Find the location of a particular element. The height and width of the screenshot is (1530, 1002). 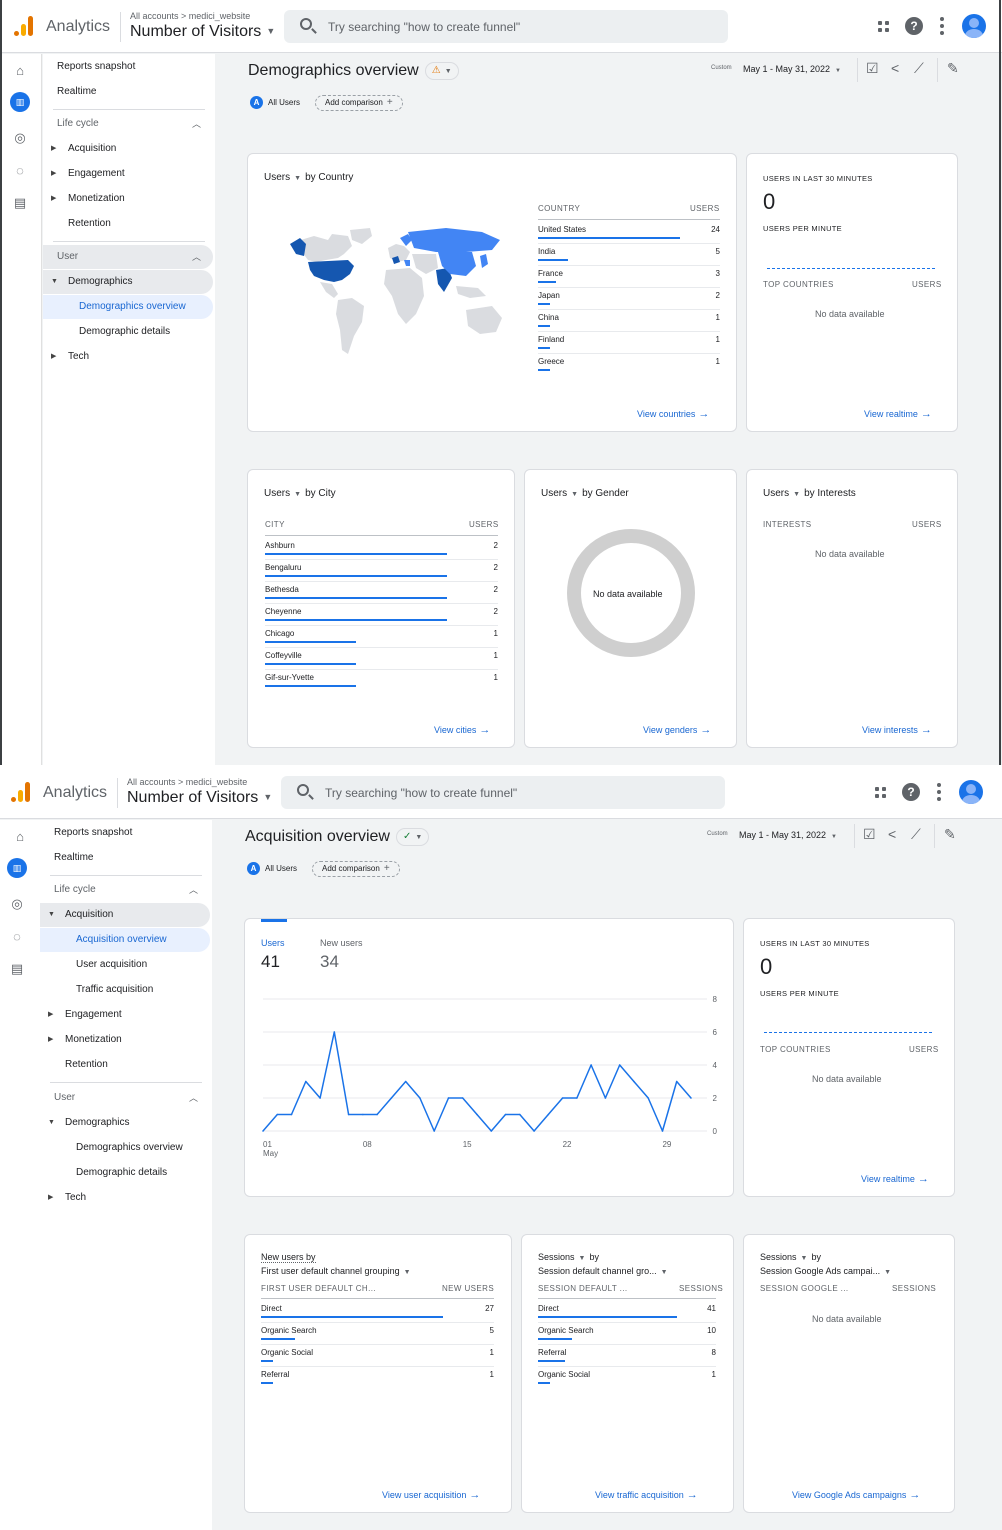

analytics-logo-icon is located at coordinates (24, 26).